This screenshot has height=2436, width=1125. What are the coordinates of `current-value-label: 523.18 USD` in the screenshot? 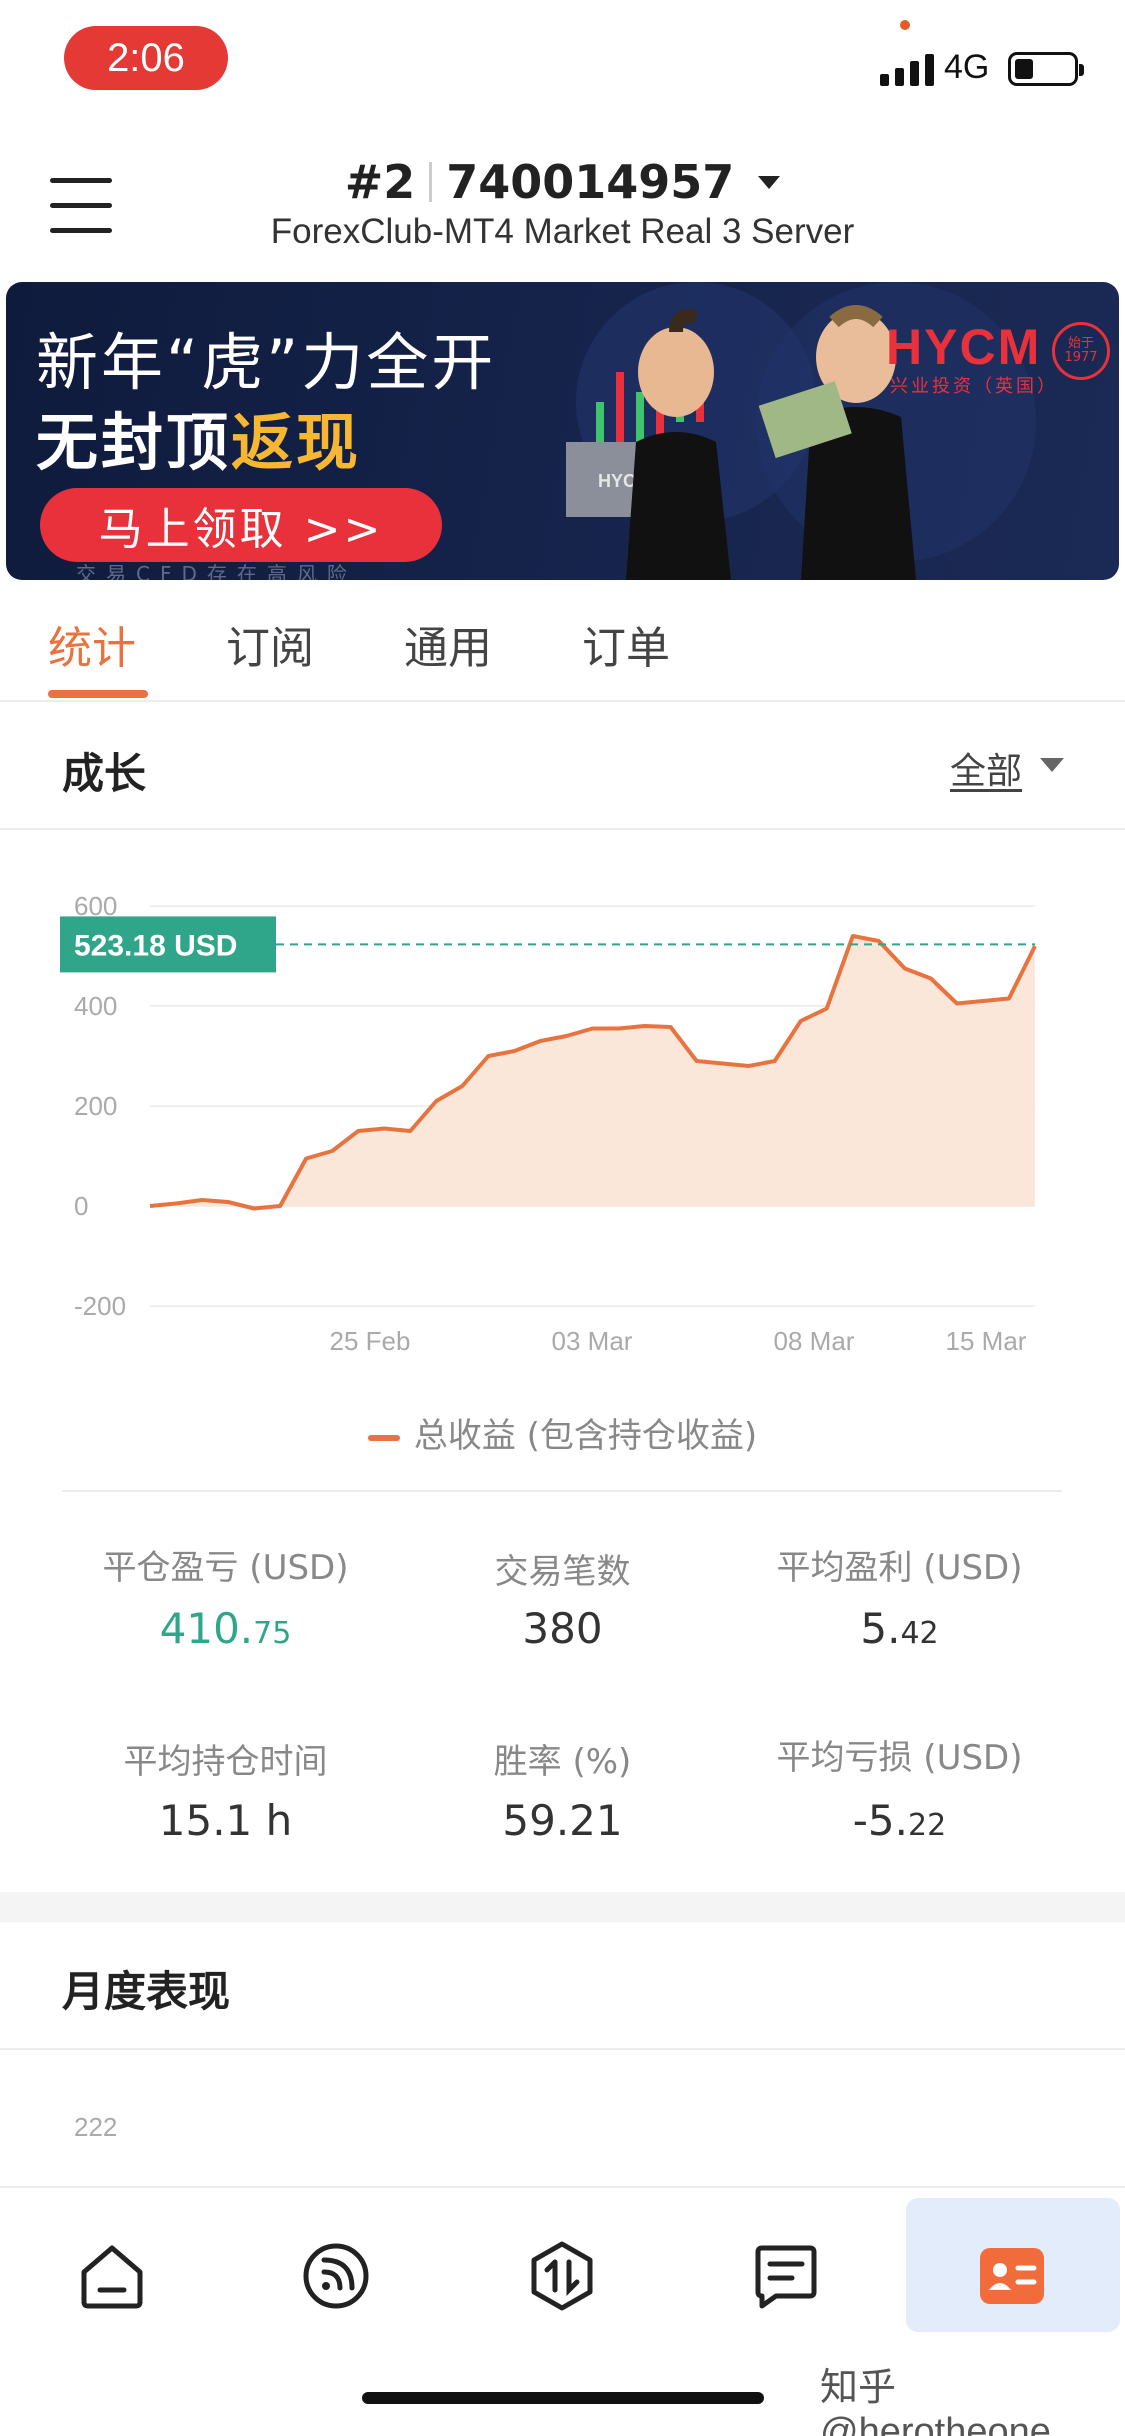 It's located at (155, 945).